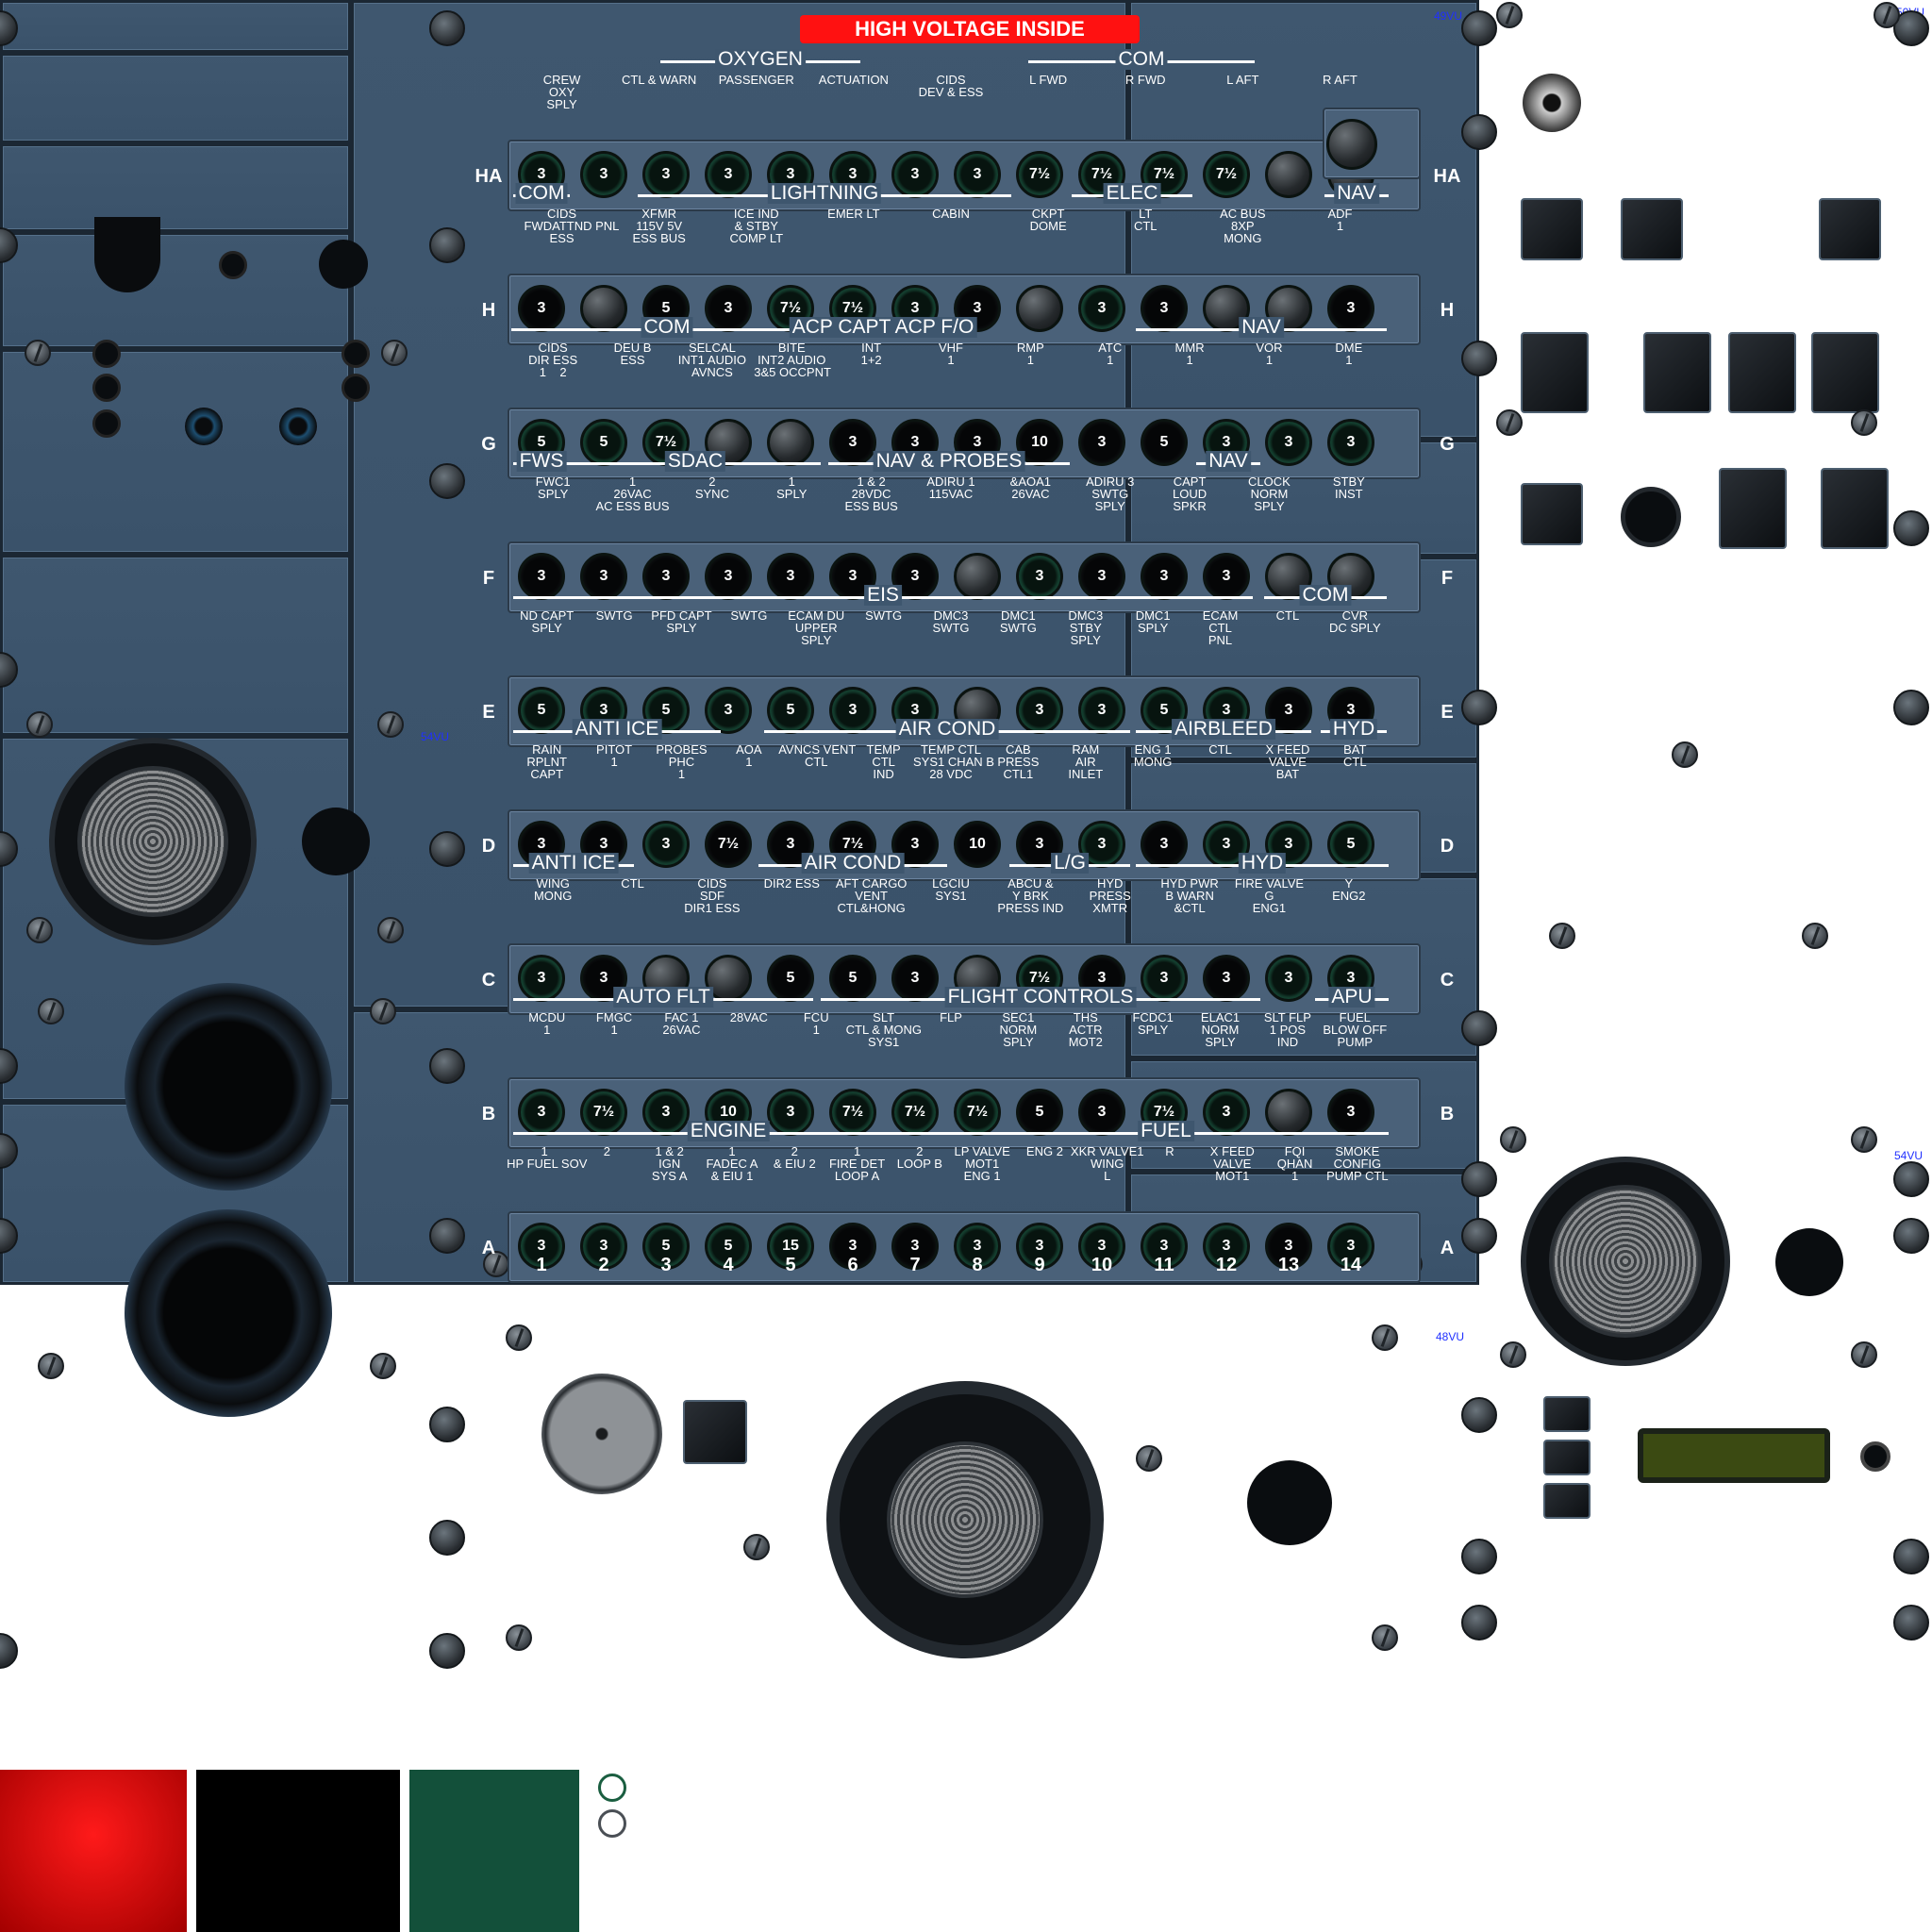 The width and height of the screenshot is (1932, 1932). I want to click on circuit-breaker-e-4: 3, so click(729, 710).